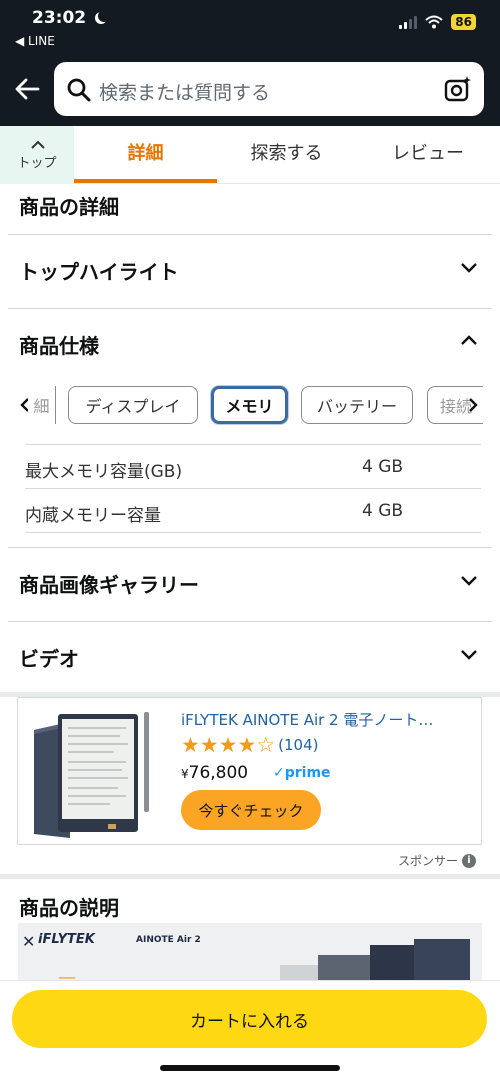 Image resolution: width=500 pixels, height=1080 pixels. I want to click on status-time: 23:02, so click(69, 18).